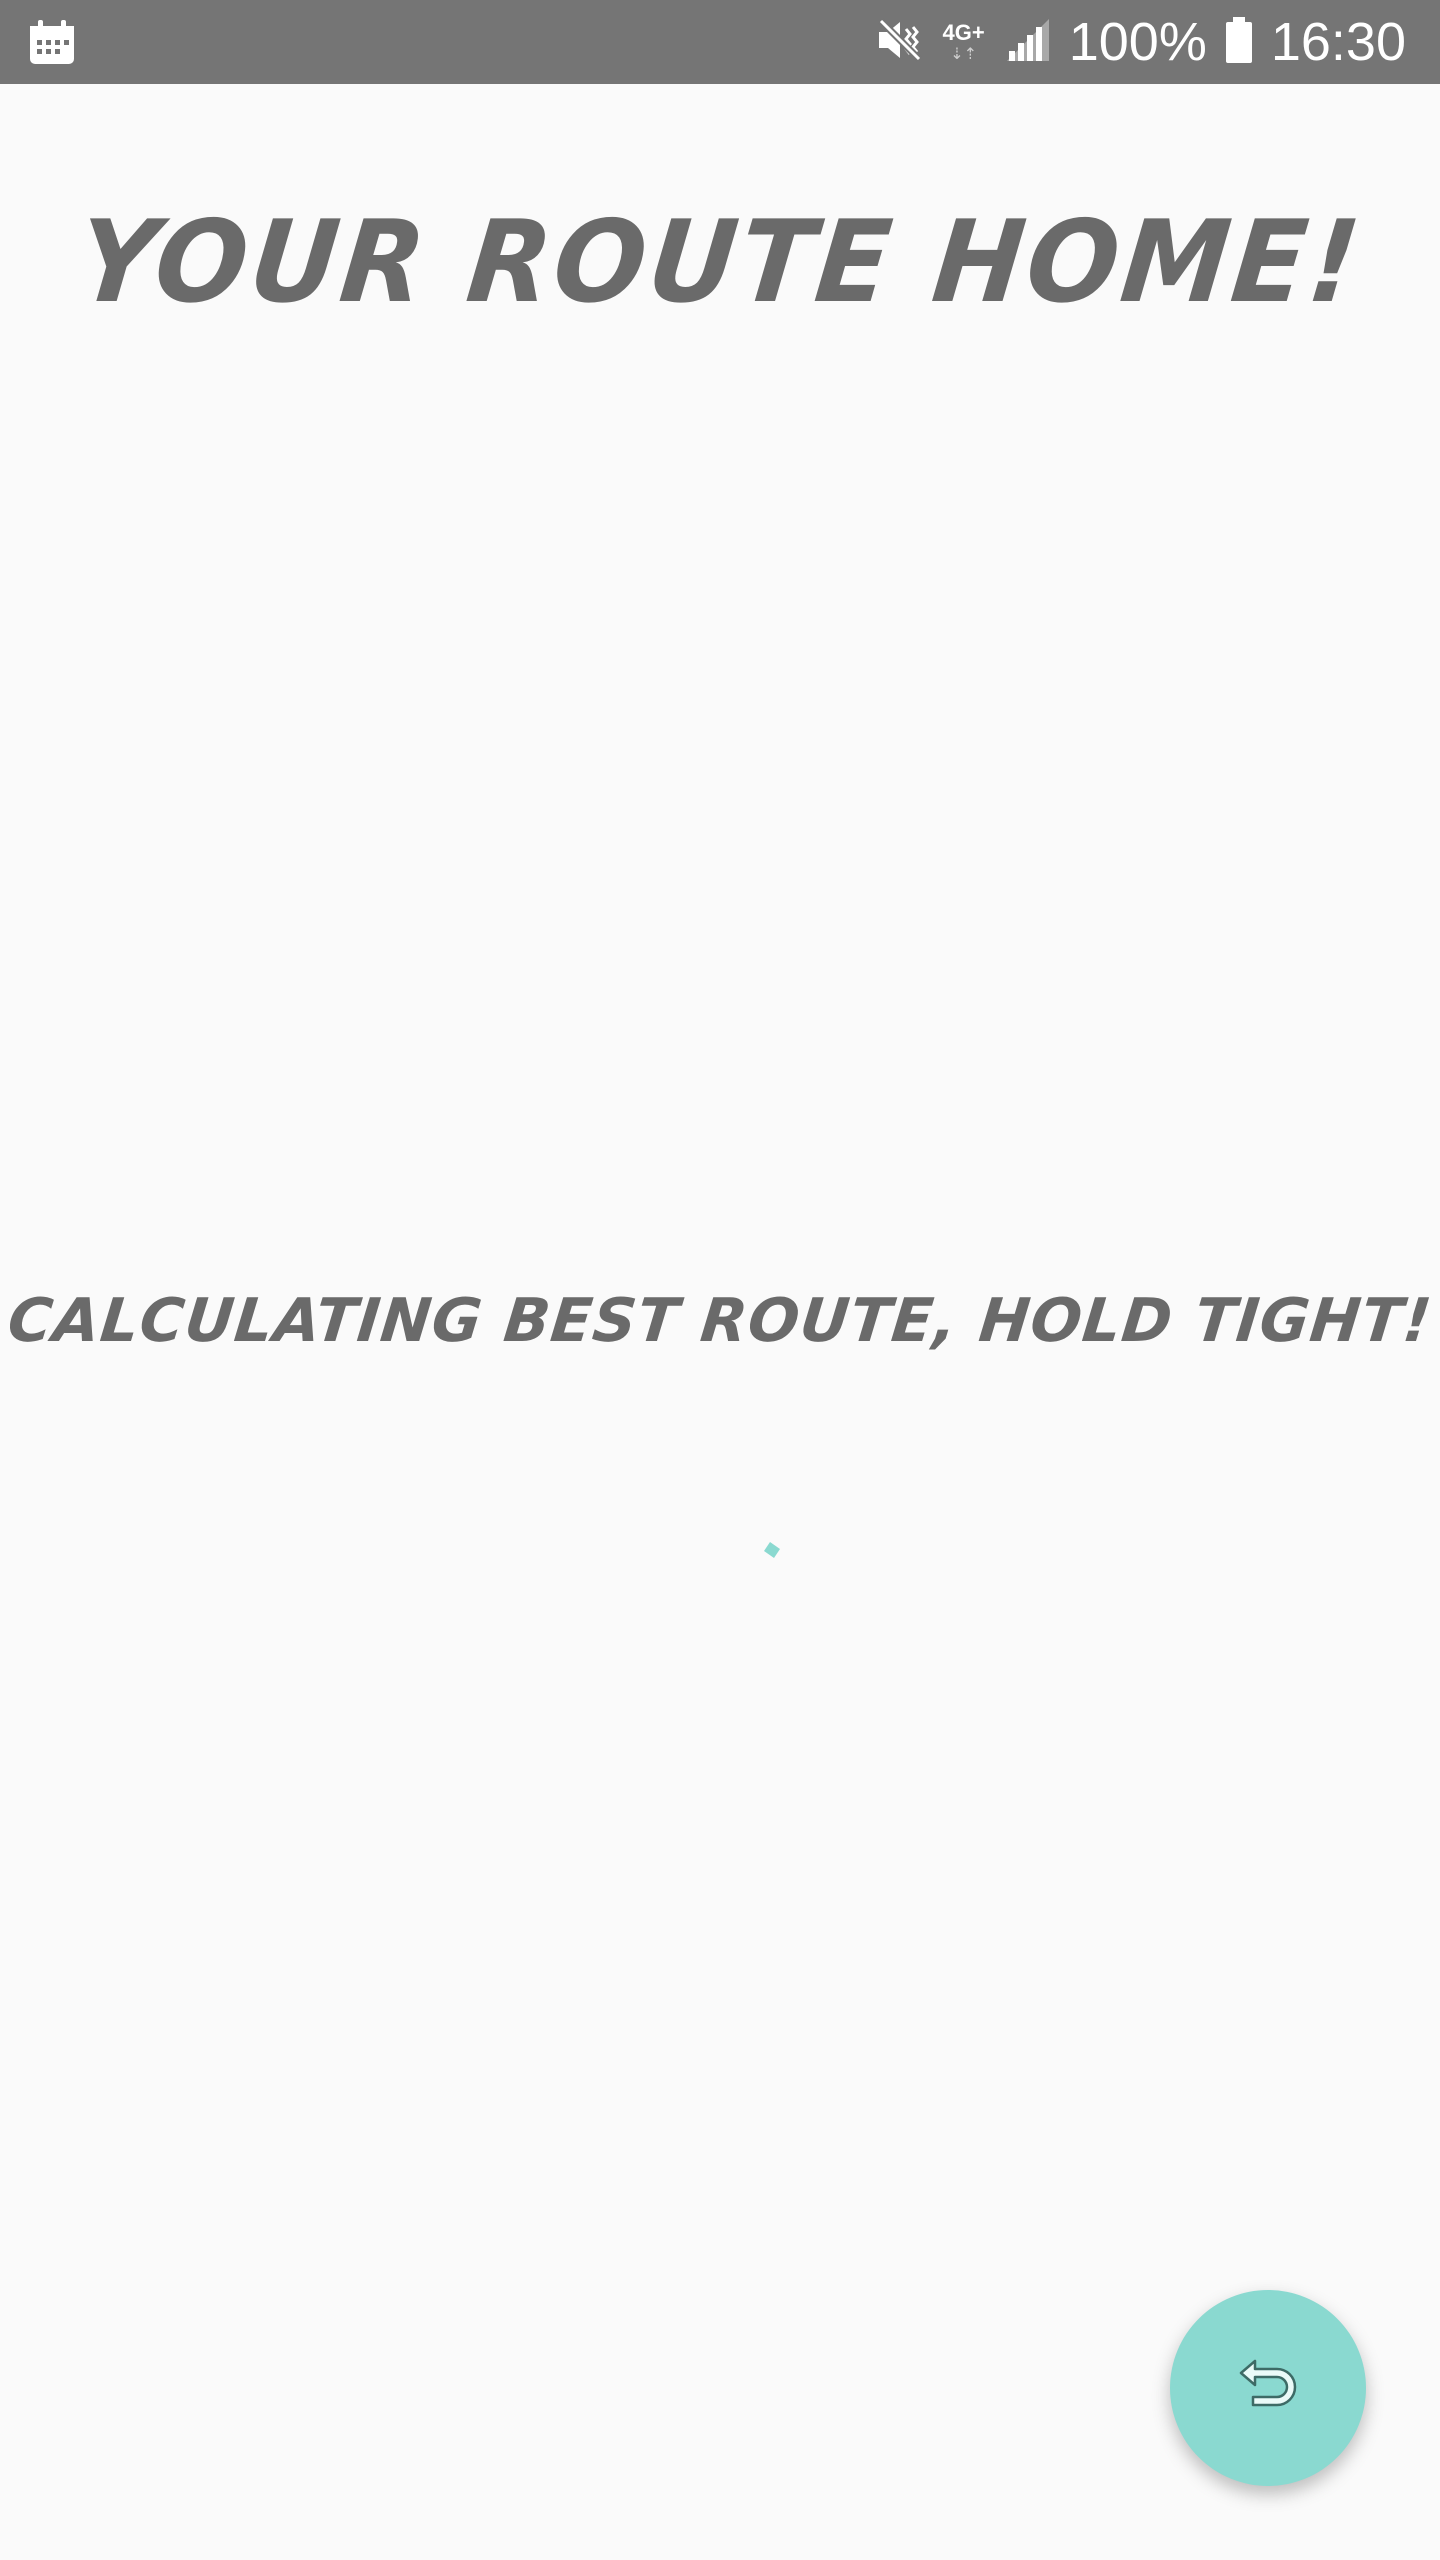  Describe the element at coordinates (720, 42) in the screenshot. I see `status-bar: 4G+ ⇣⇡ 100% 16:30` at that location.